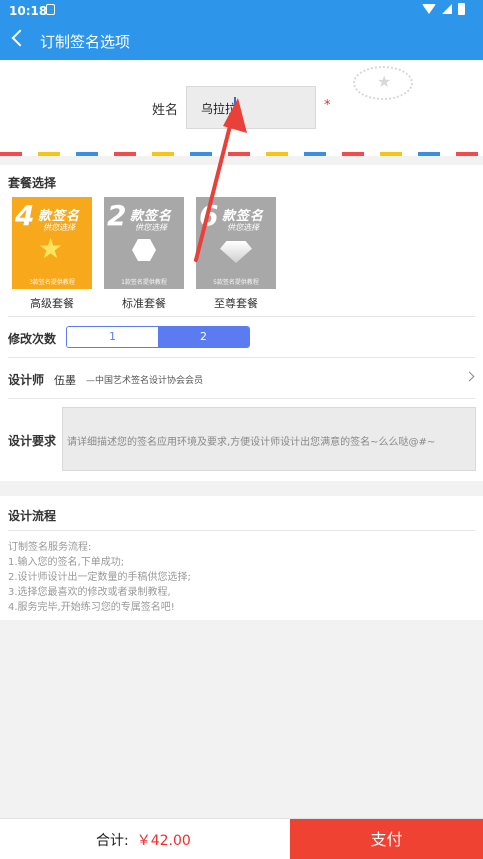 Image resolution: width=483 pixels, height=859 pixels. What do you see at coordinates (117, 215) in the screenshot?
I see `package-count: 2` at bounding box center [117, 215].